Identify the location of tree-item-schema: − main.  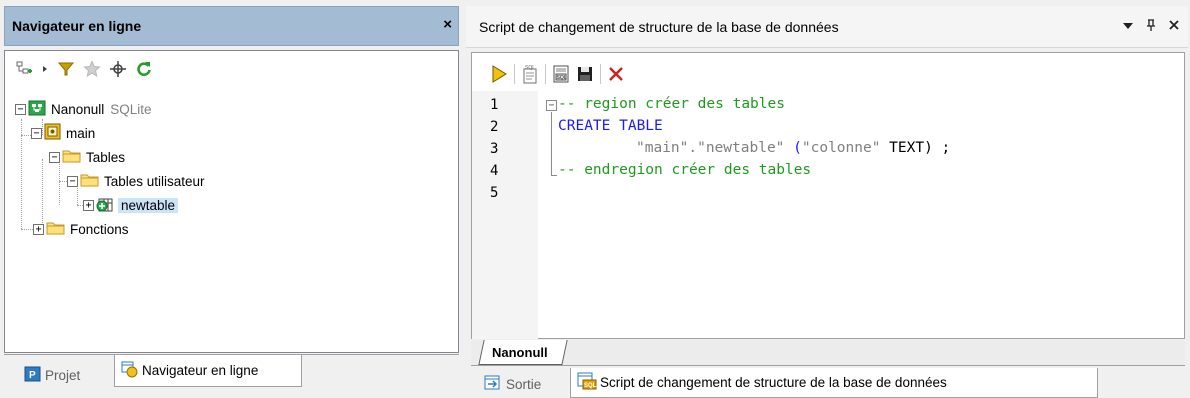
(63, 133).